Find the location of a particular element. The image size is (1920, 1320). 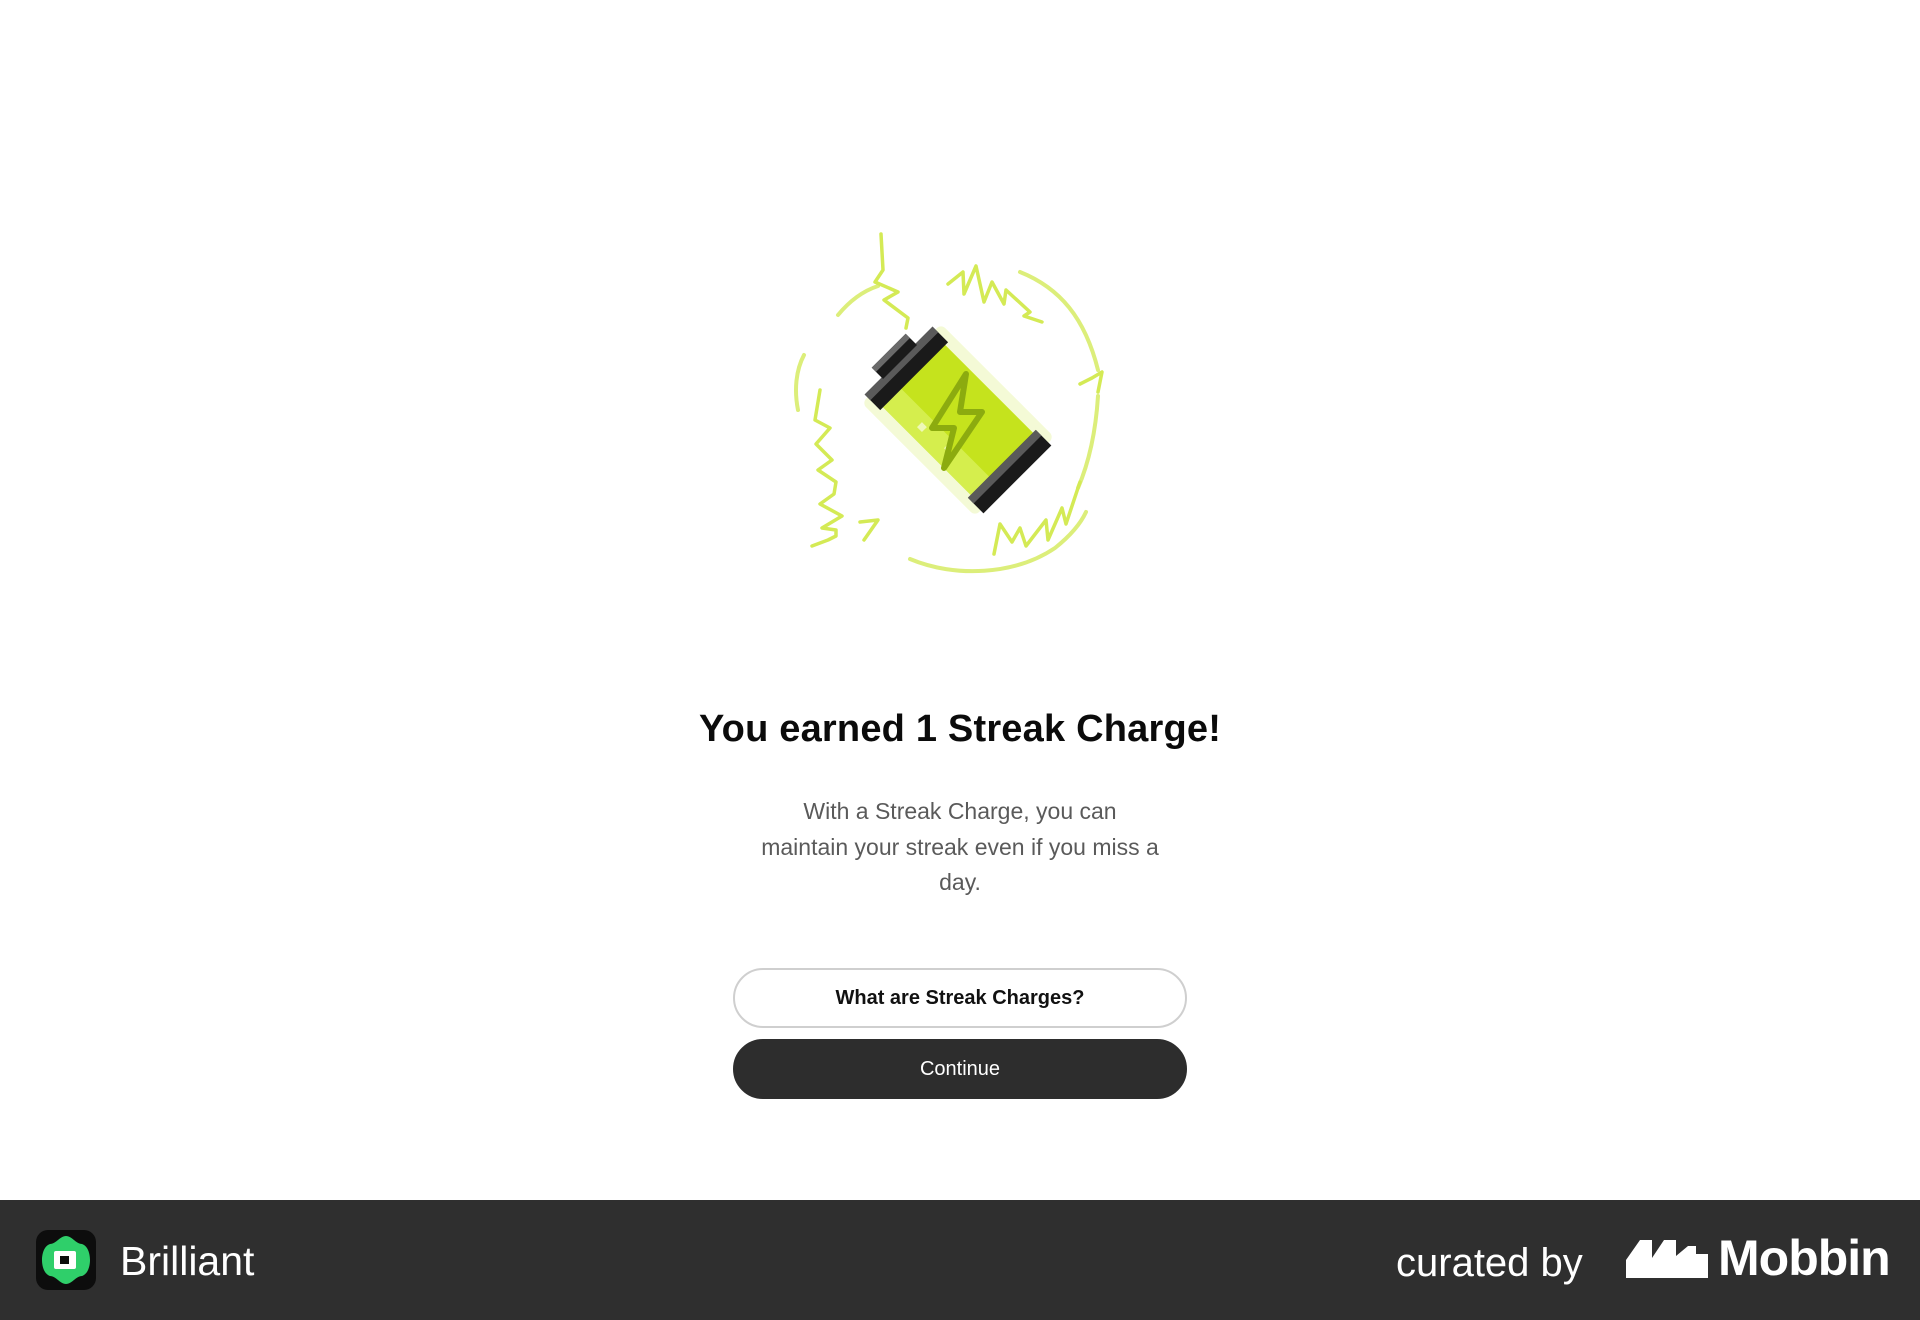

continue-label: Continue is located at coordinates (960, 1068).